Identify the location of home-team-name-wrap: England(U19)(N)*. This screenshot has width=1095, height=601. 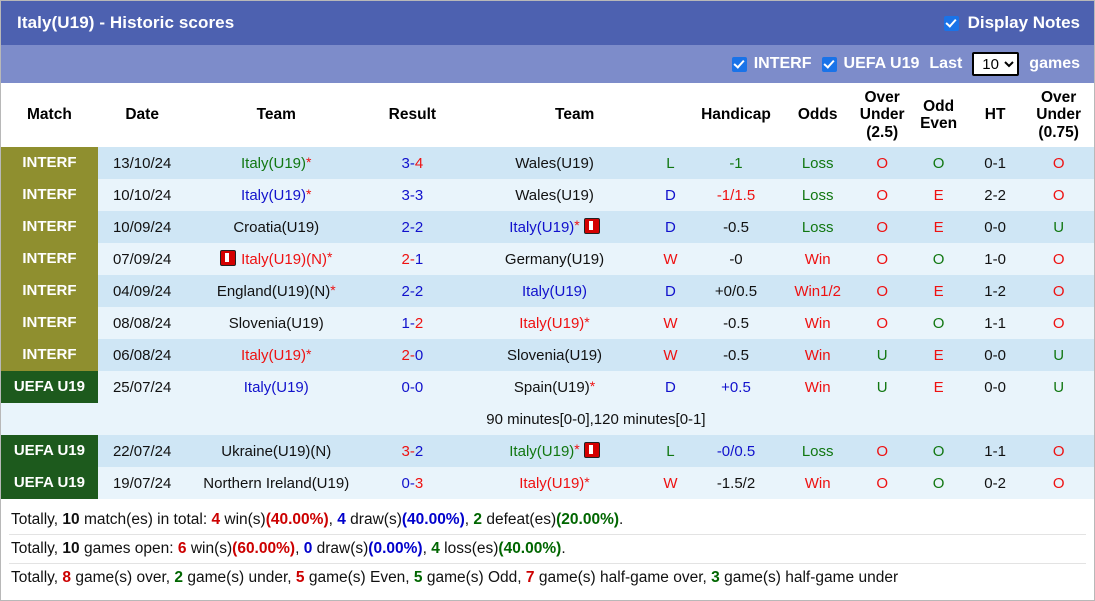
(276, 291).